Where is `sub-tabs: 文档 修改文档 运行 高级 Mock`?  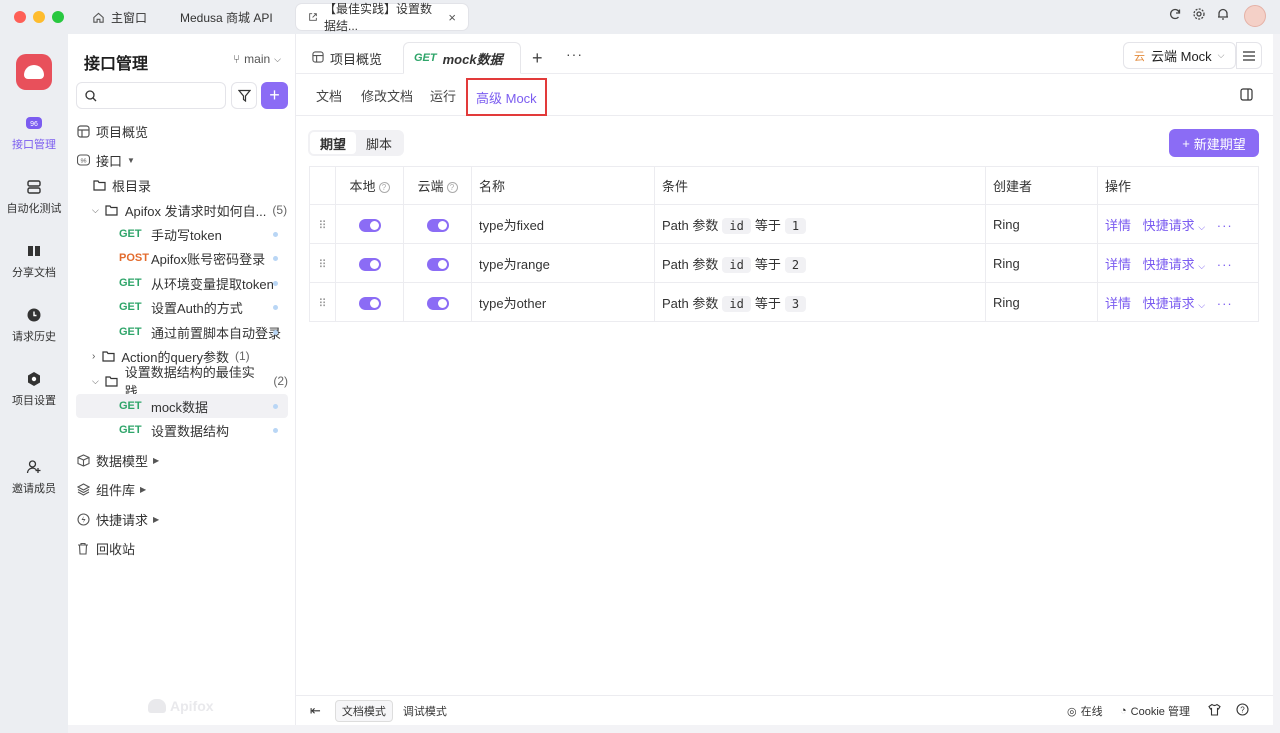
sub-tabs: 文档 修改文档 运行 高级 Mock is located at coordinates (784, 95).